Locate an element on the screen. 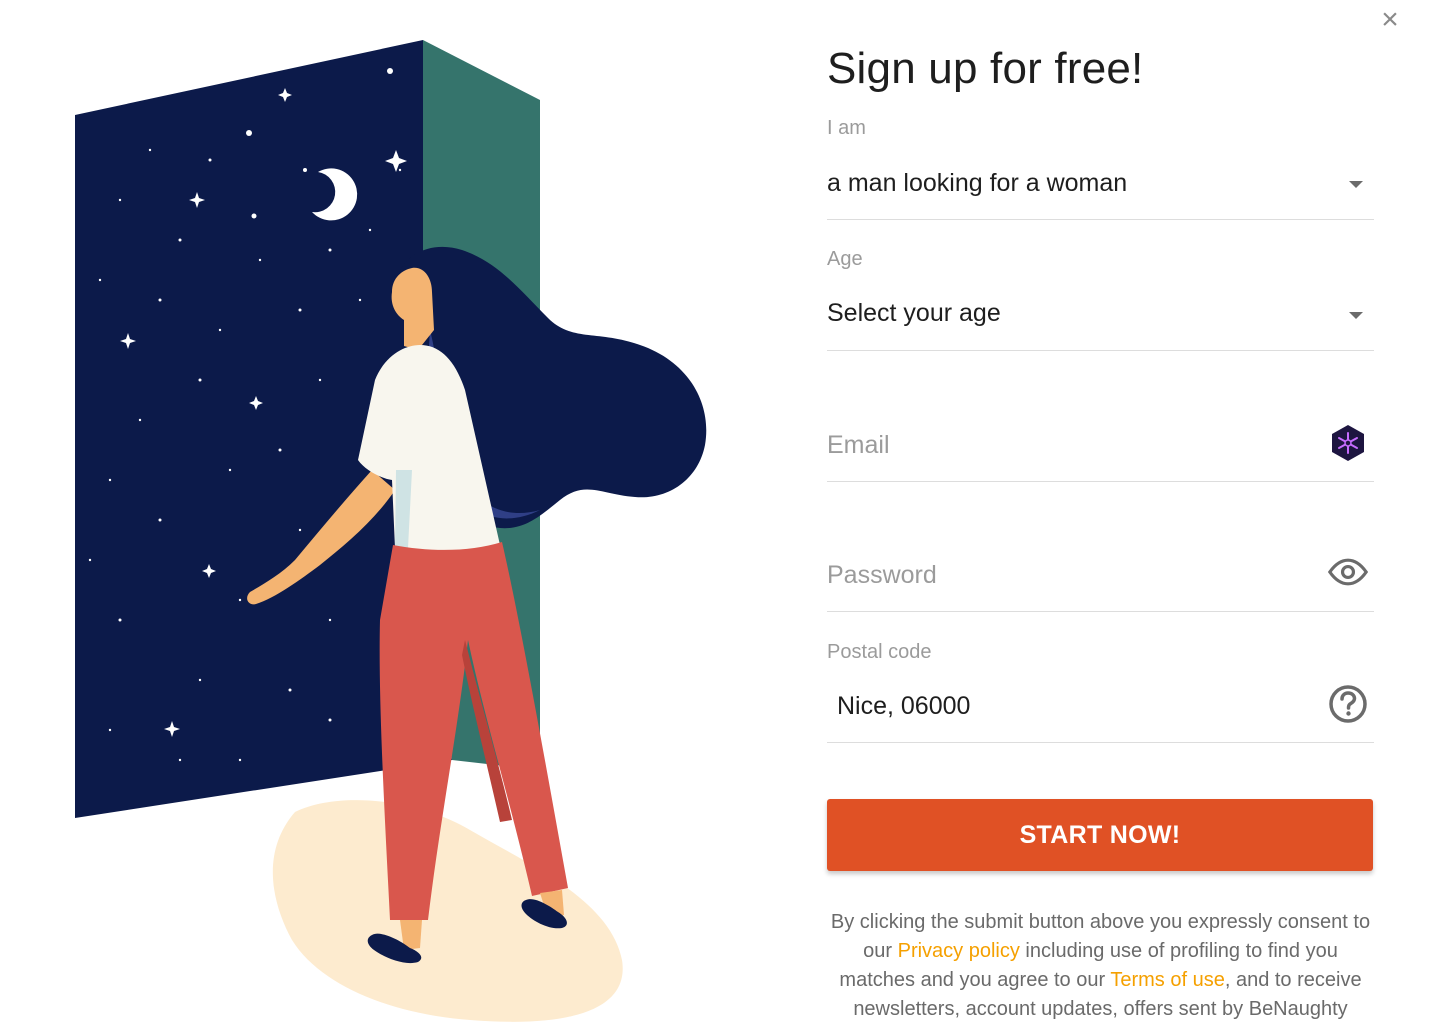 The height and width of the screenshot is (1030, 1430). age-select: Age Select your age is located at coordinates (1100, 297).